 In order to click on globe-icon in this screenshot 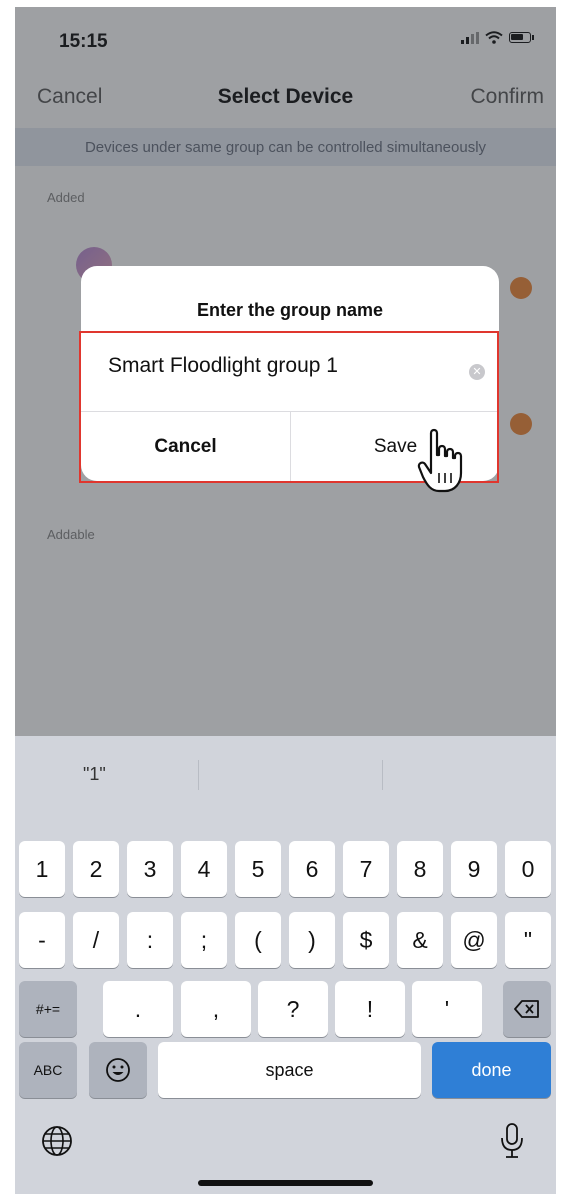, I will do `click(57, 1141)`.